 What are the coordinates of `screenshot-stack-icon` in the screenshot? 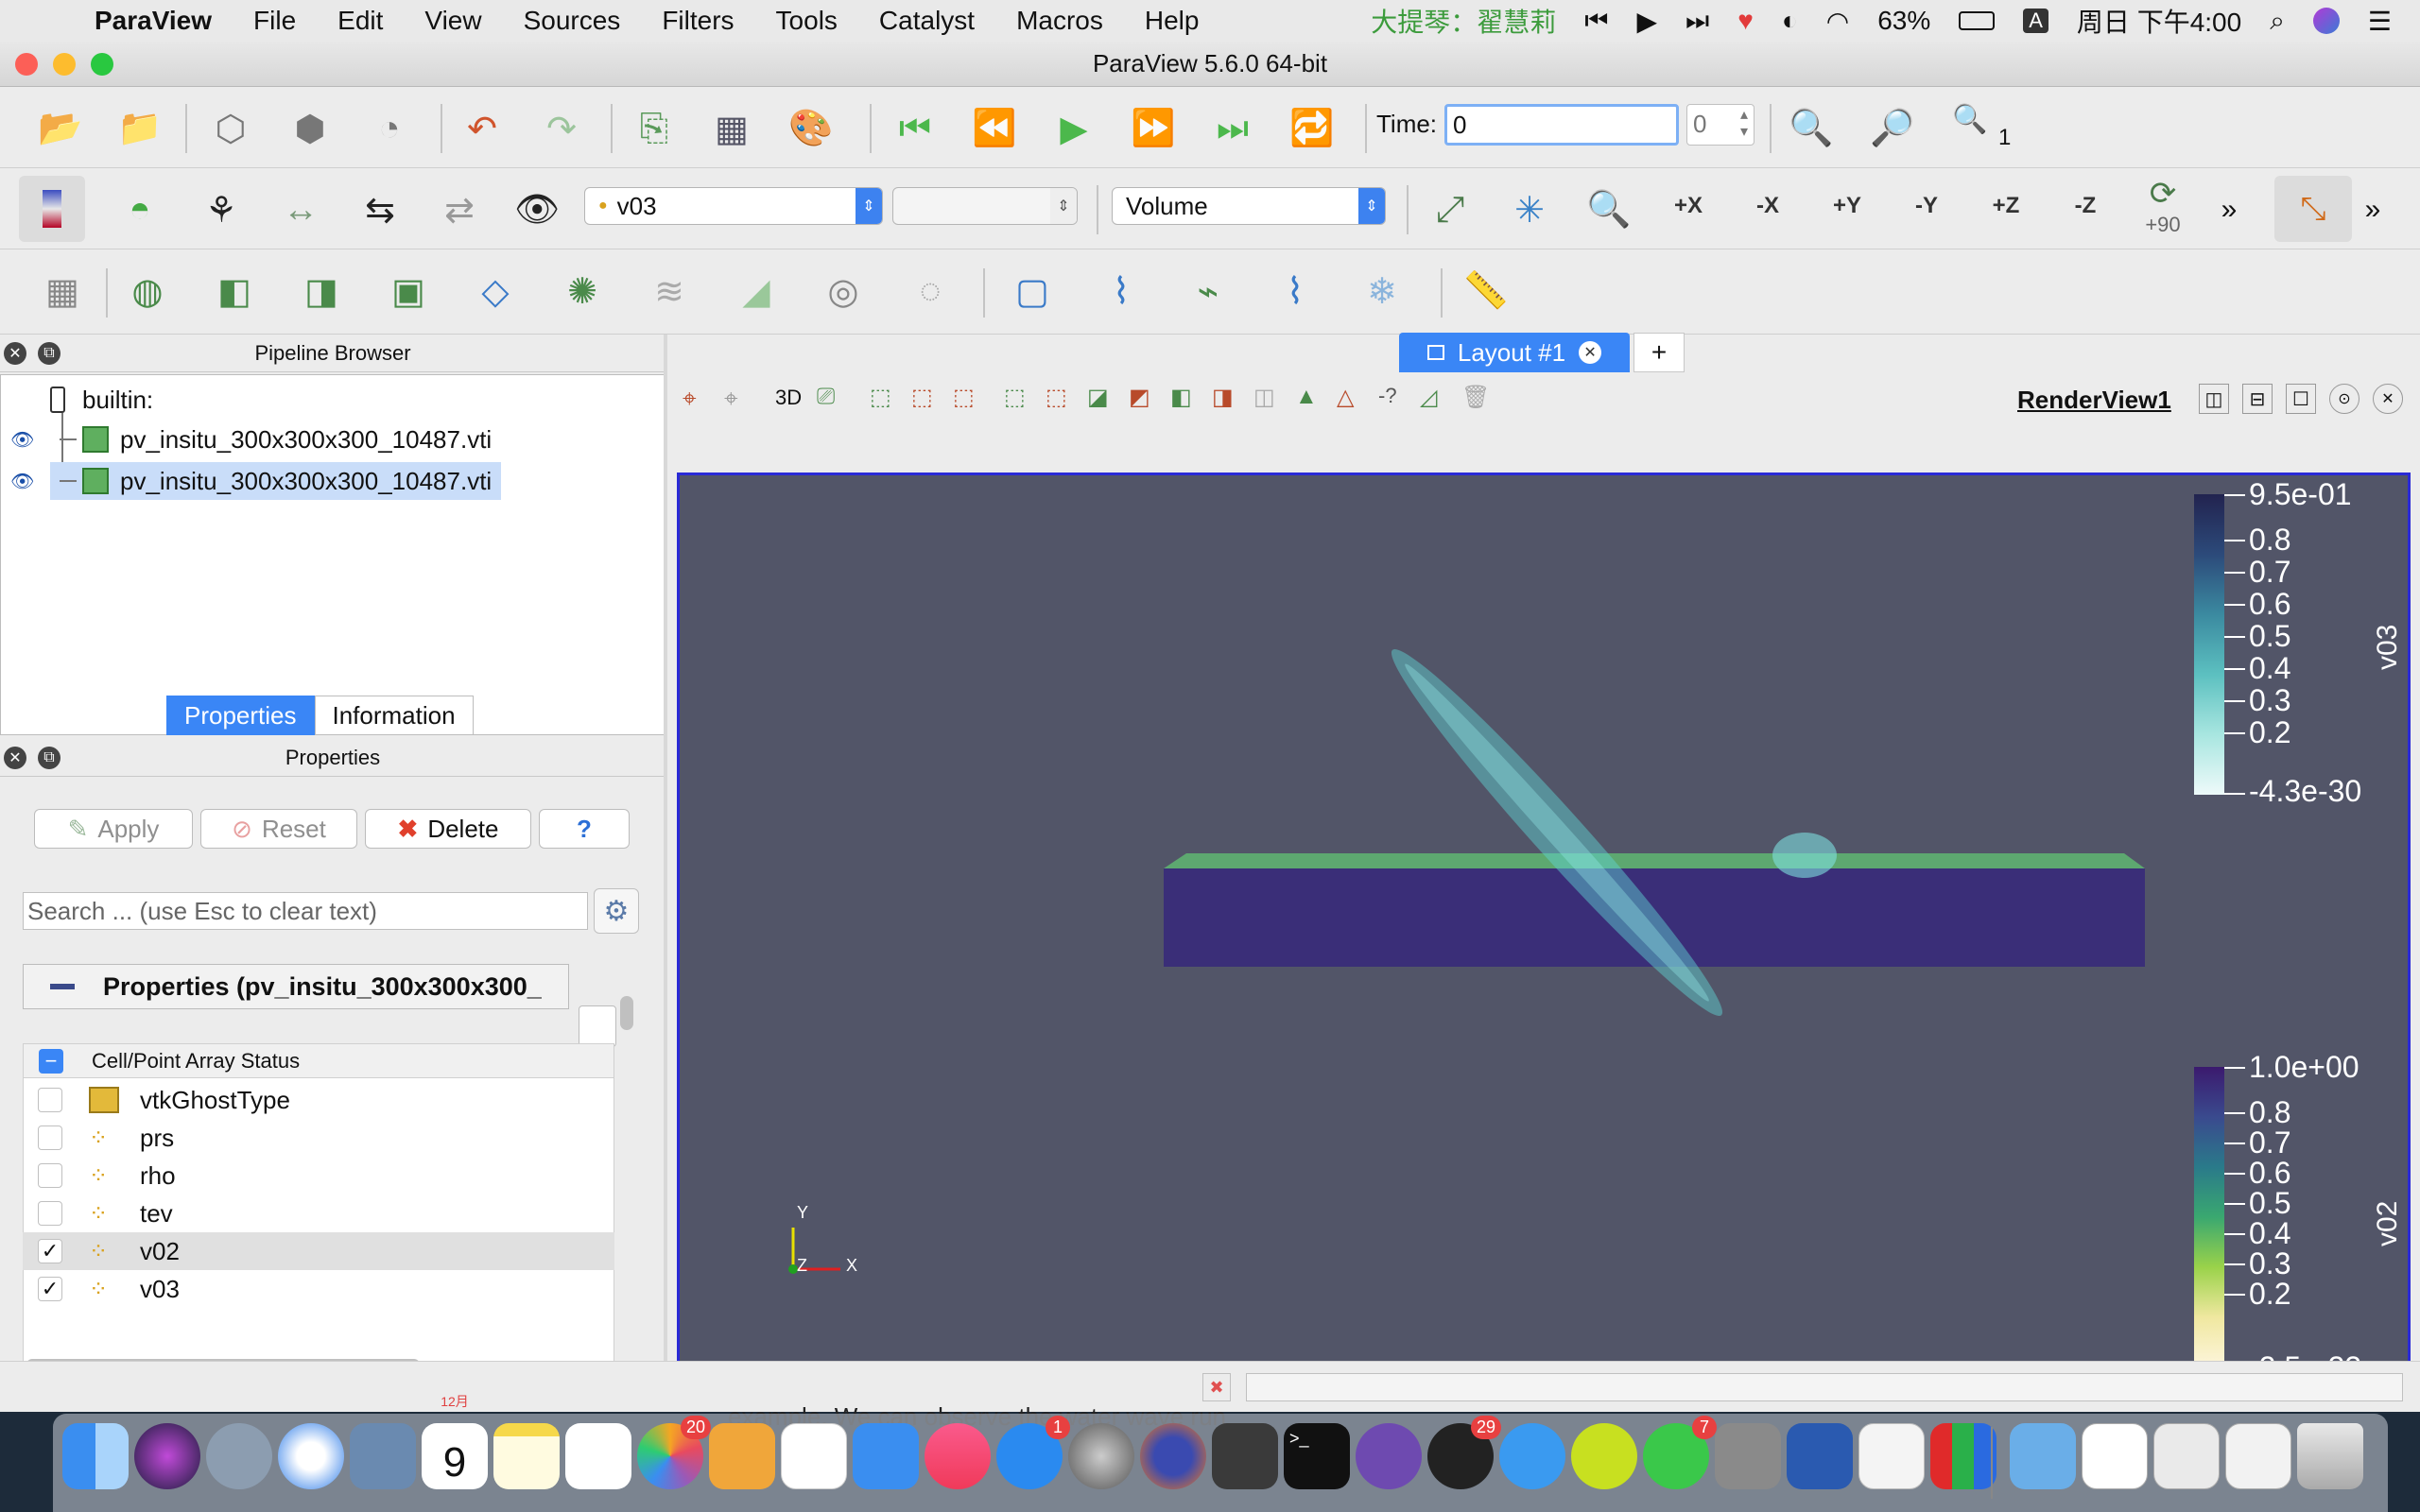 It's located at (2115, 1456).